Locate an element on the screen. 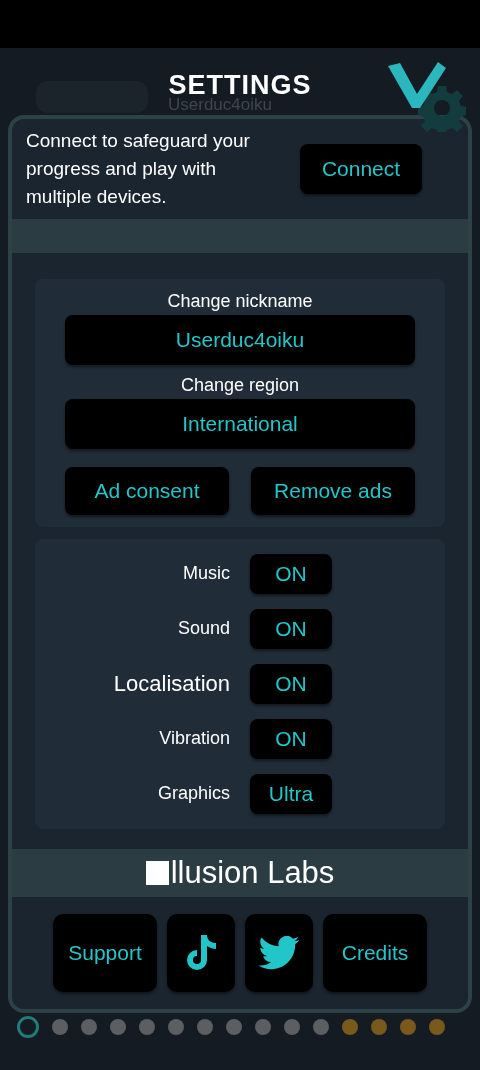 The height and width of the screenshot is (1070, 480). link-button: Credits is located at coordinates (375, 953).